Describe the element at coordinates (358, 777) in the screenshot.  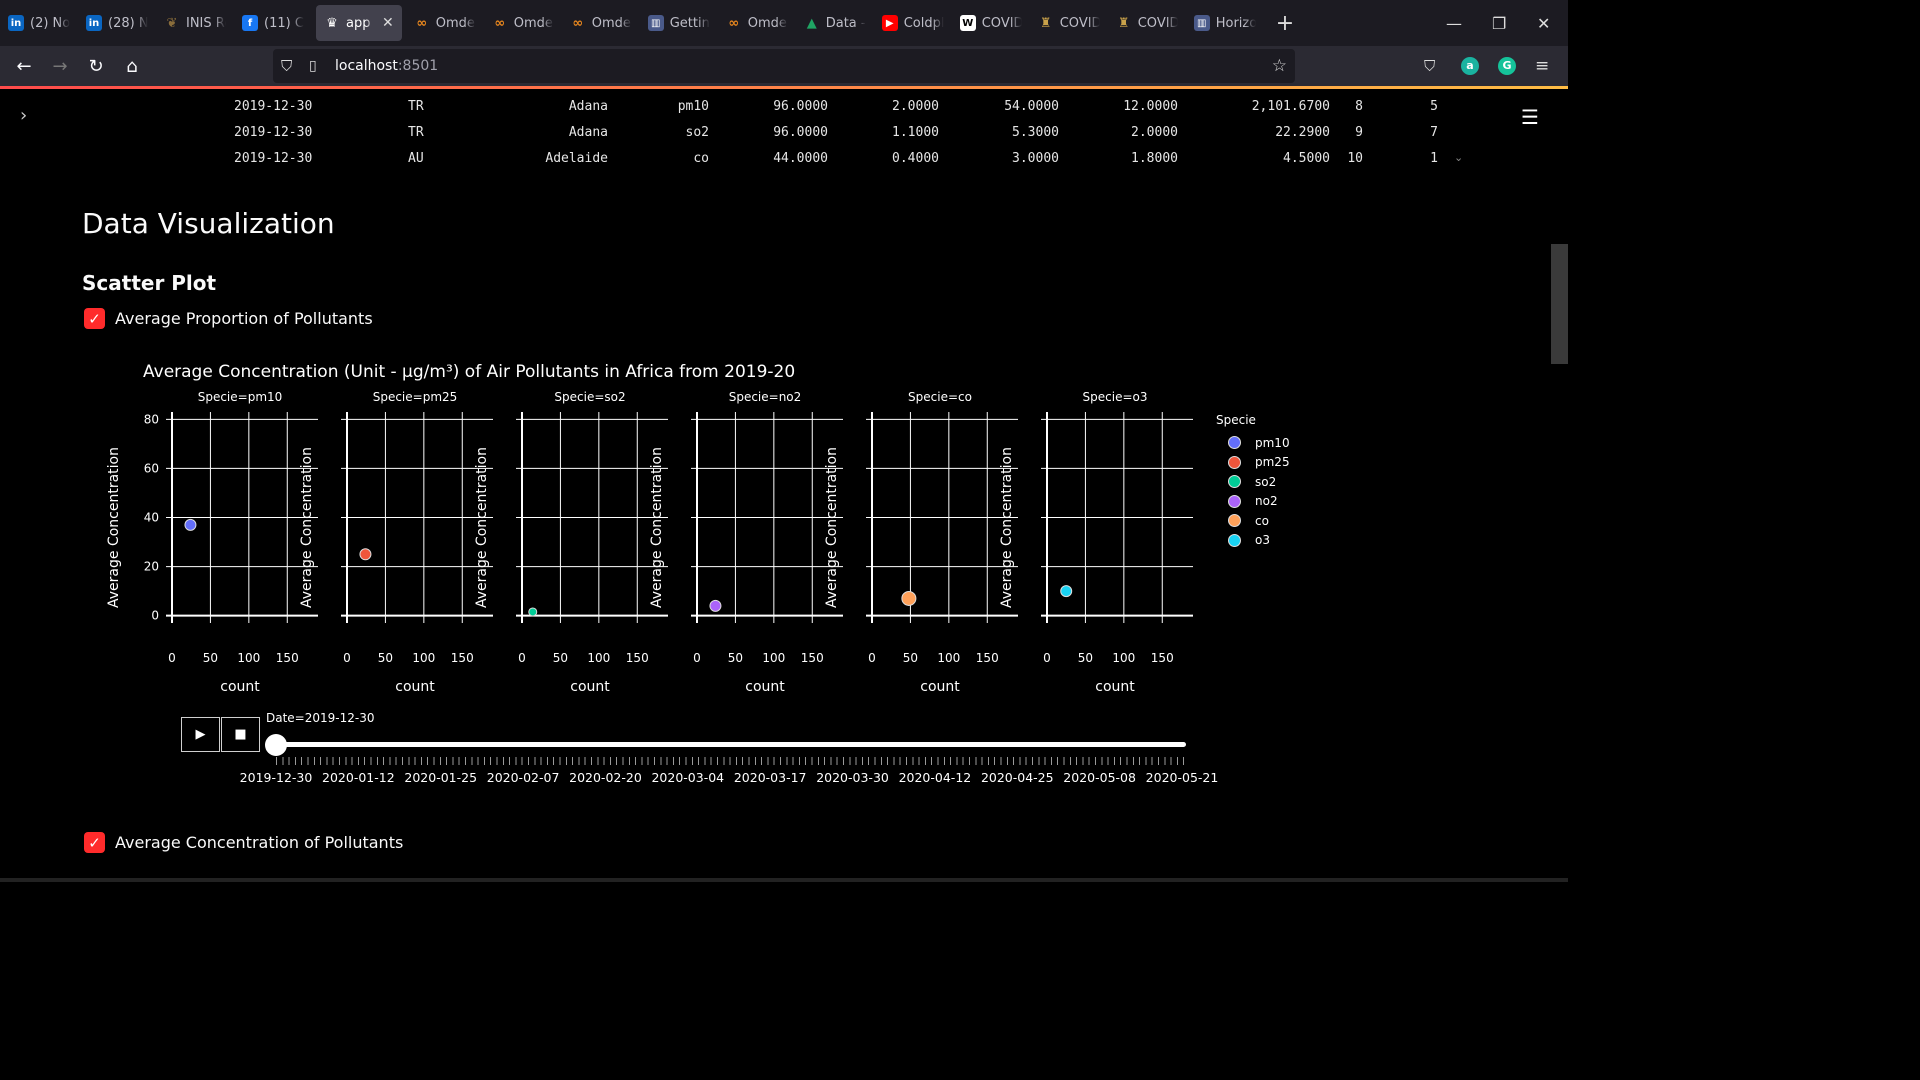
I see `slider-date-label: 2020-01-12` at that location.